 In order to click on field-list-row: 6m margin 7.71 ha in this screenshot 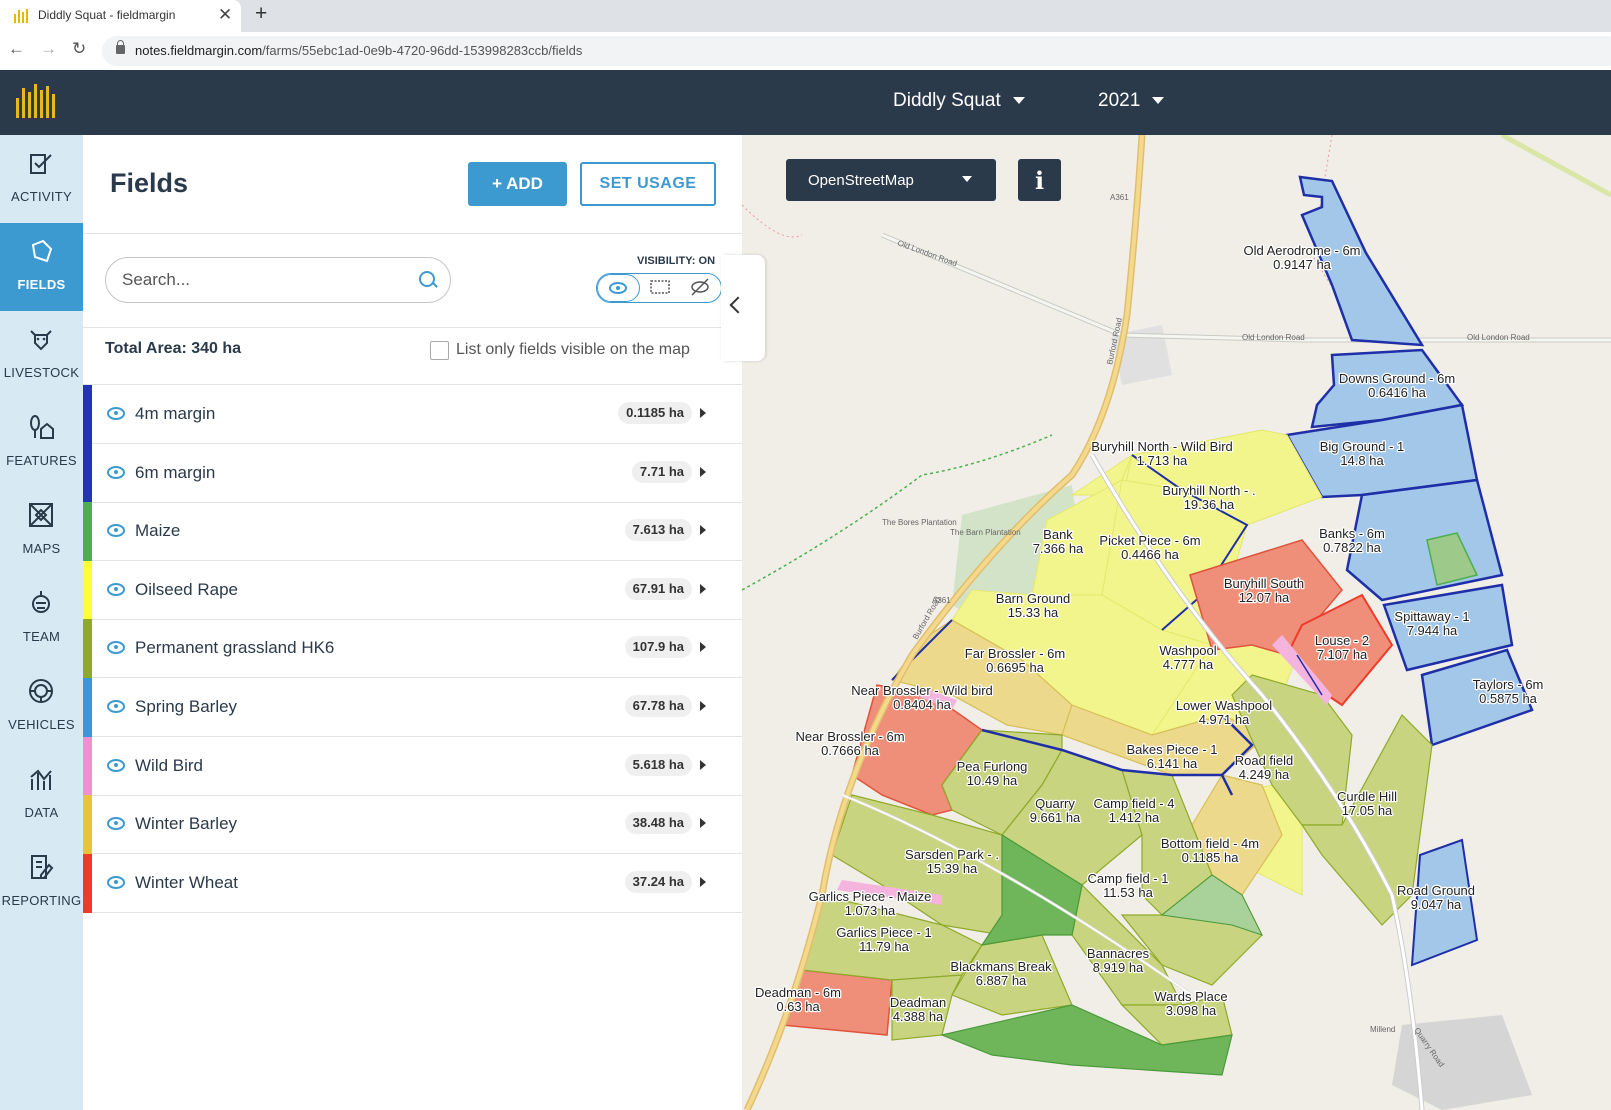, I will do `click(412, 473)`.